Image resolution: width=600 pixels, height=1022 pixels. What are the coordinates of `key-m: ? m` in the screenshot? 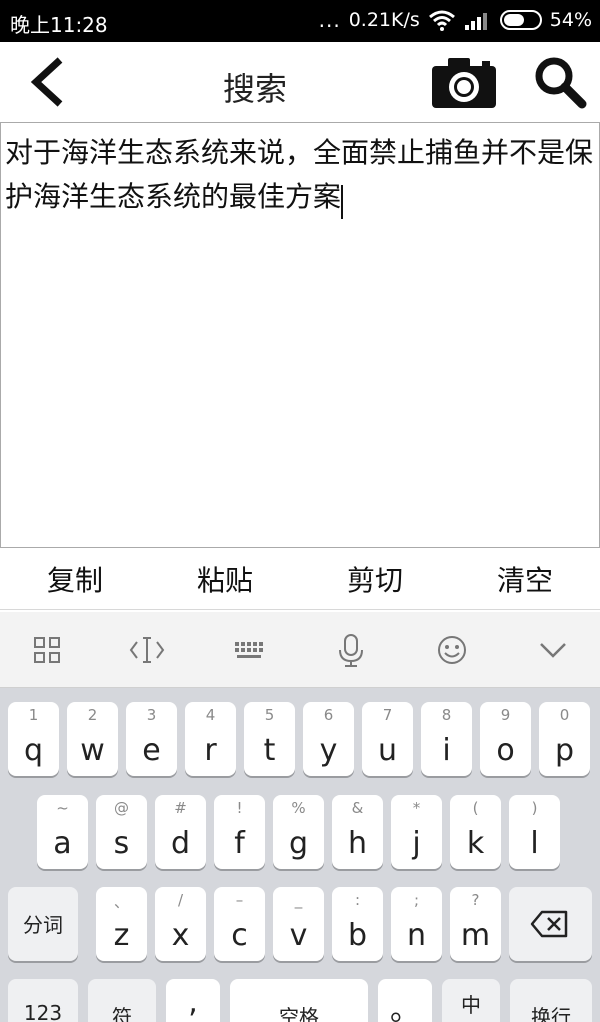 It's located at (475, 924).